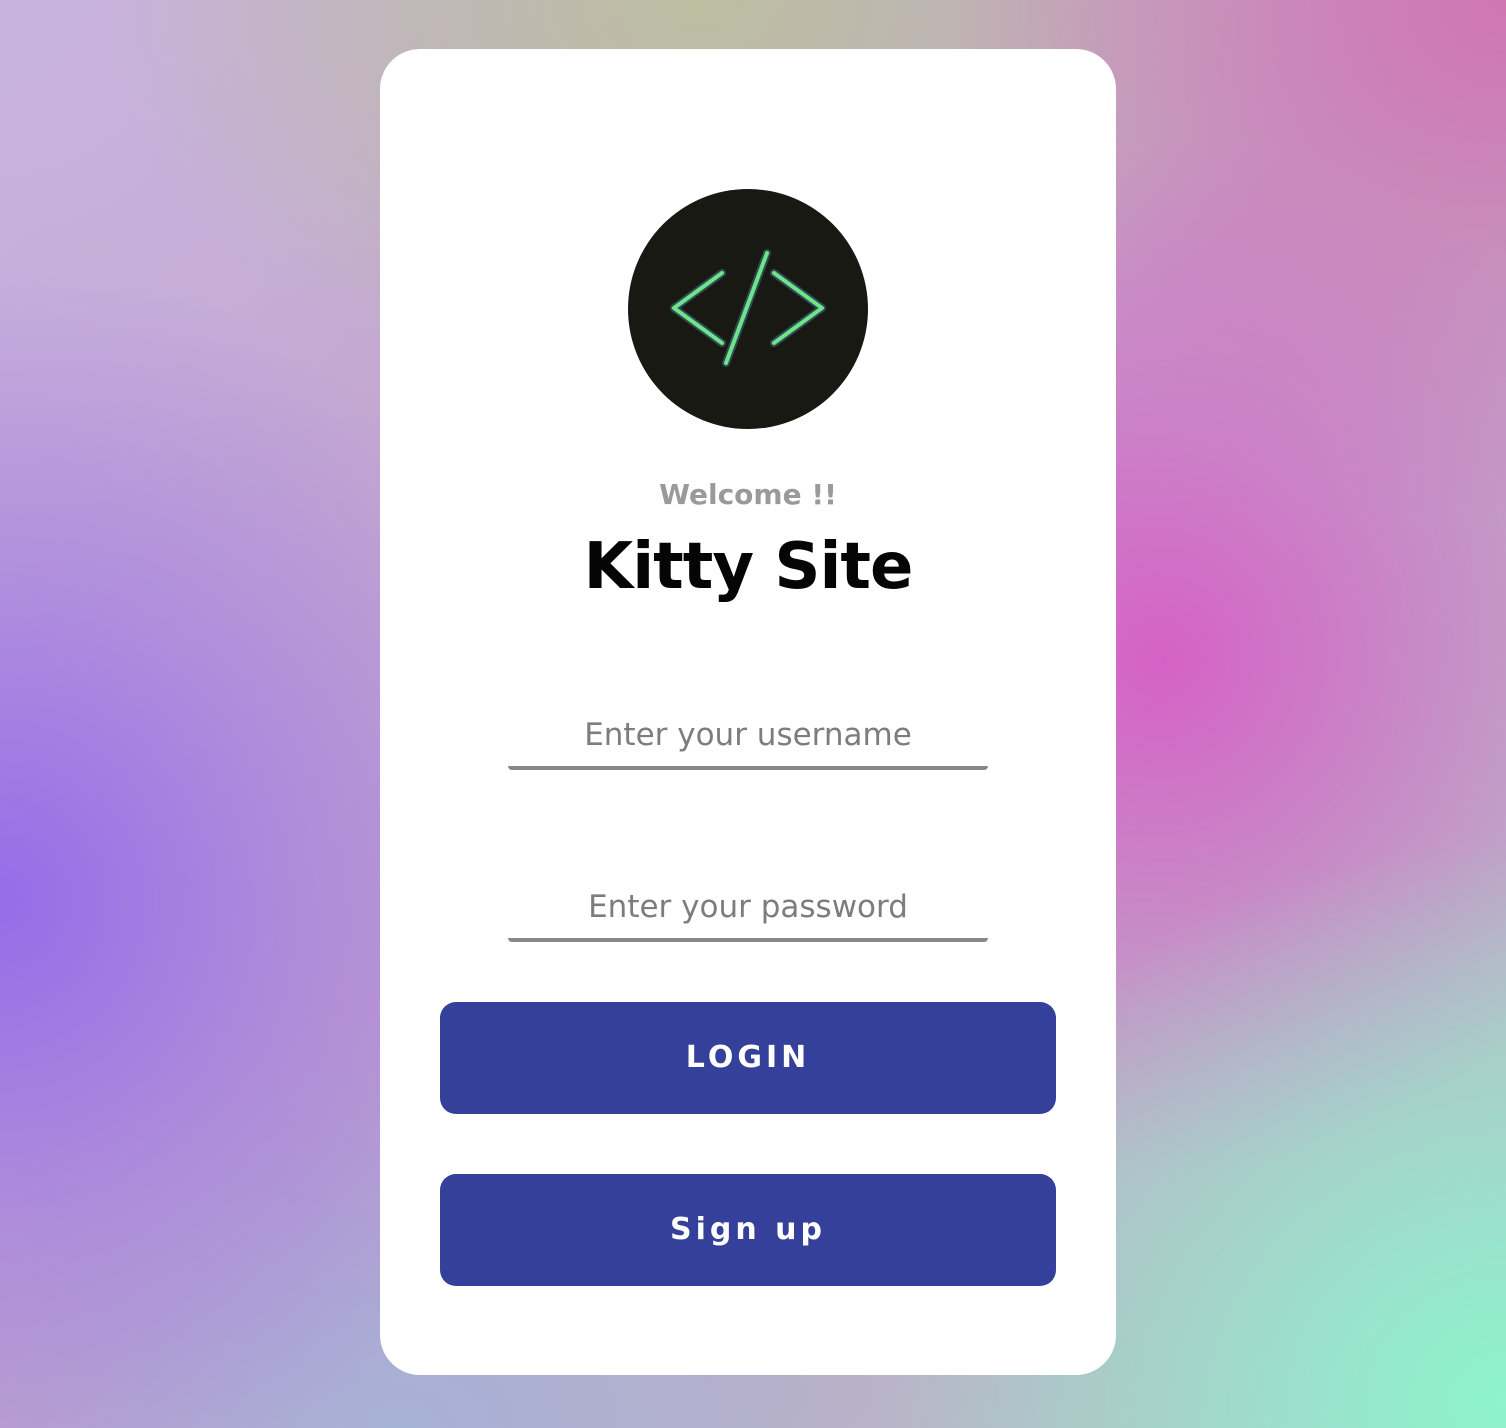 The width and height of the screenshot is (1506, 1428). What do you see at coordinates (748, 737) in the screenshot?
I see `username-input` at bounding box center [748, 737].